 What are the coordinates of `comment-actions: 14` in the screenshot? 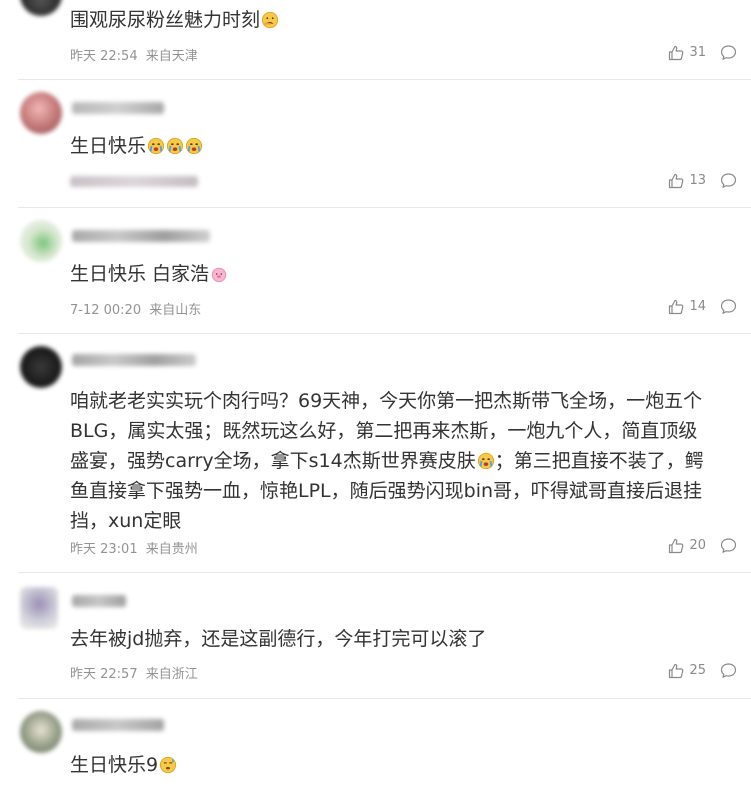 It's located at (702, 306).